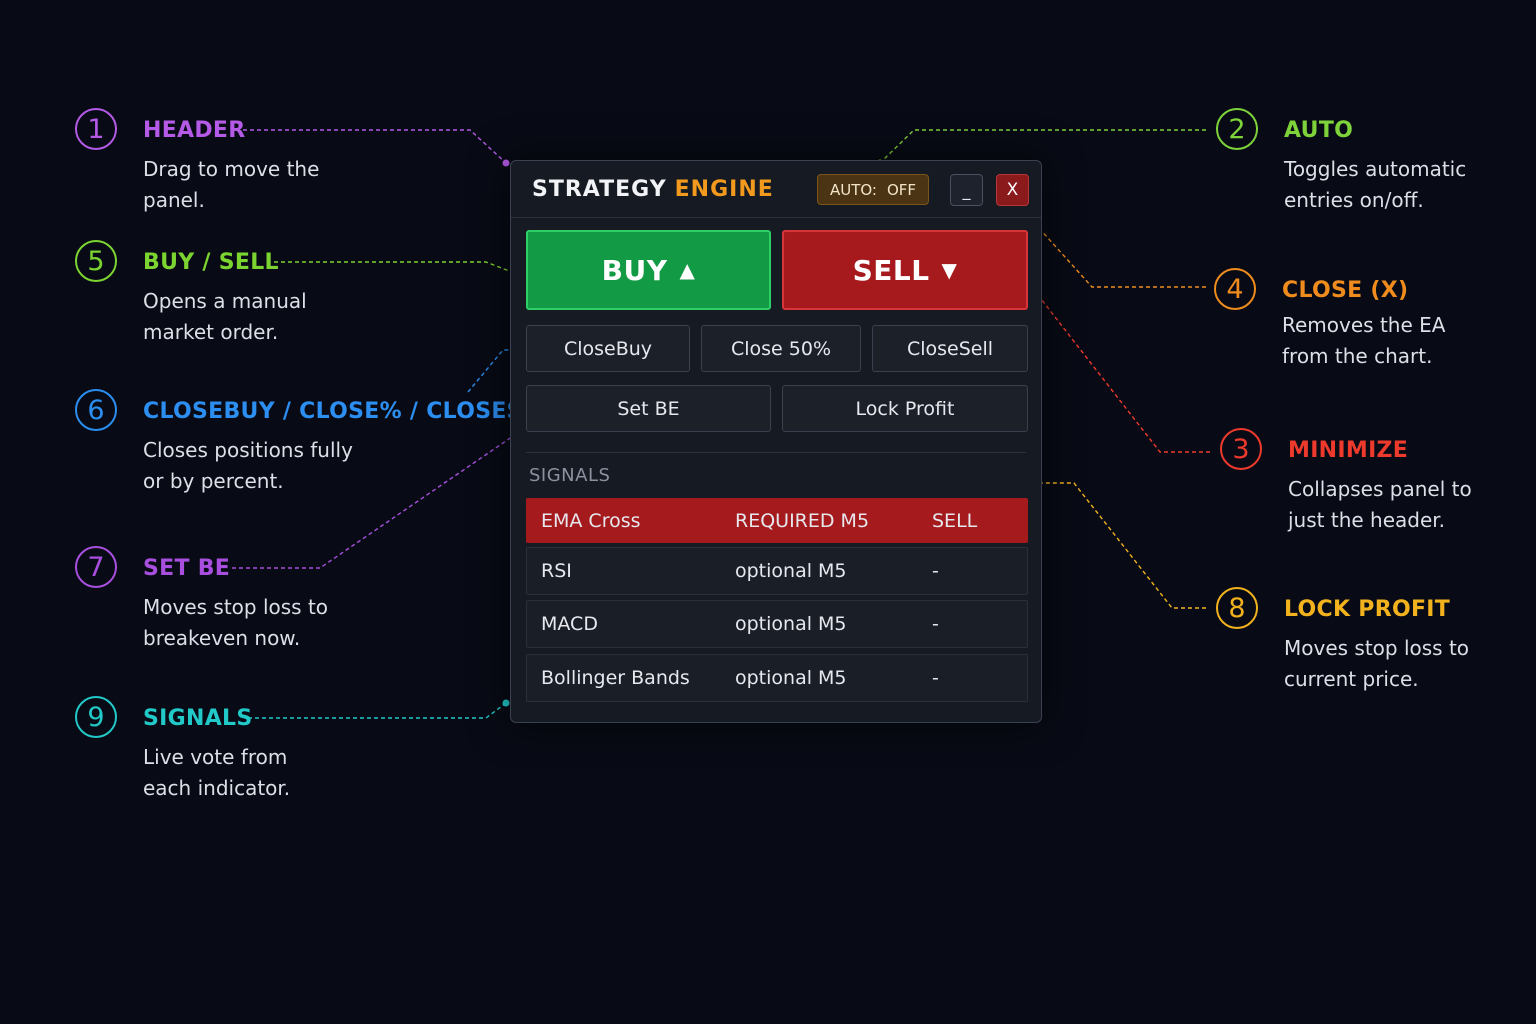 The width and height of the screenshot is (1536, 1024). What do you see at coordinates (248, 465) in the screenshot?
I see `callout-description: Closes positions fully or by percent.` at bounding box center [248, 465].